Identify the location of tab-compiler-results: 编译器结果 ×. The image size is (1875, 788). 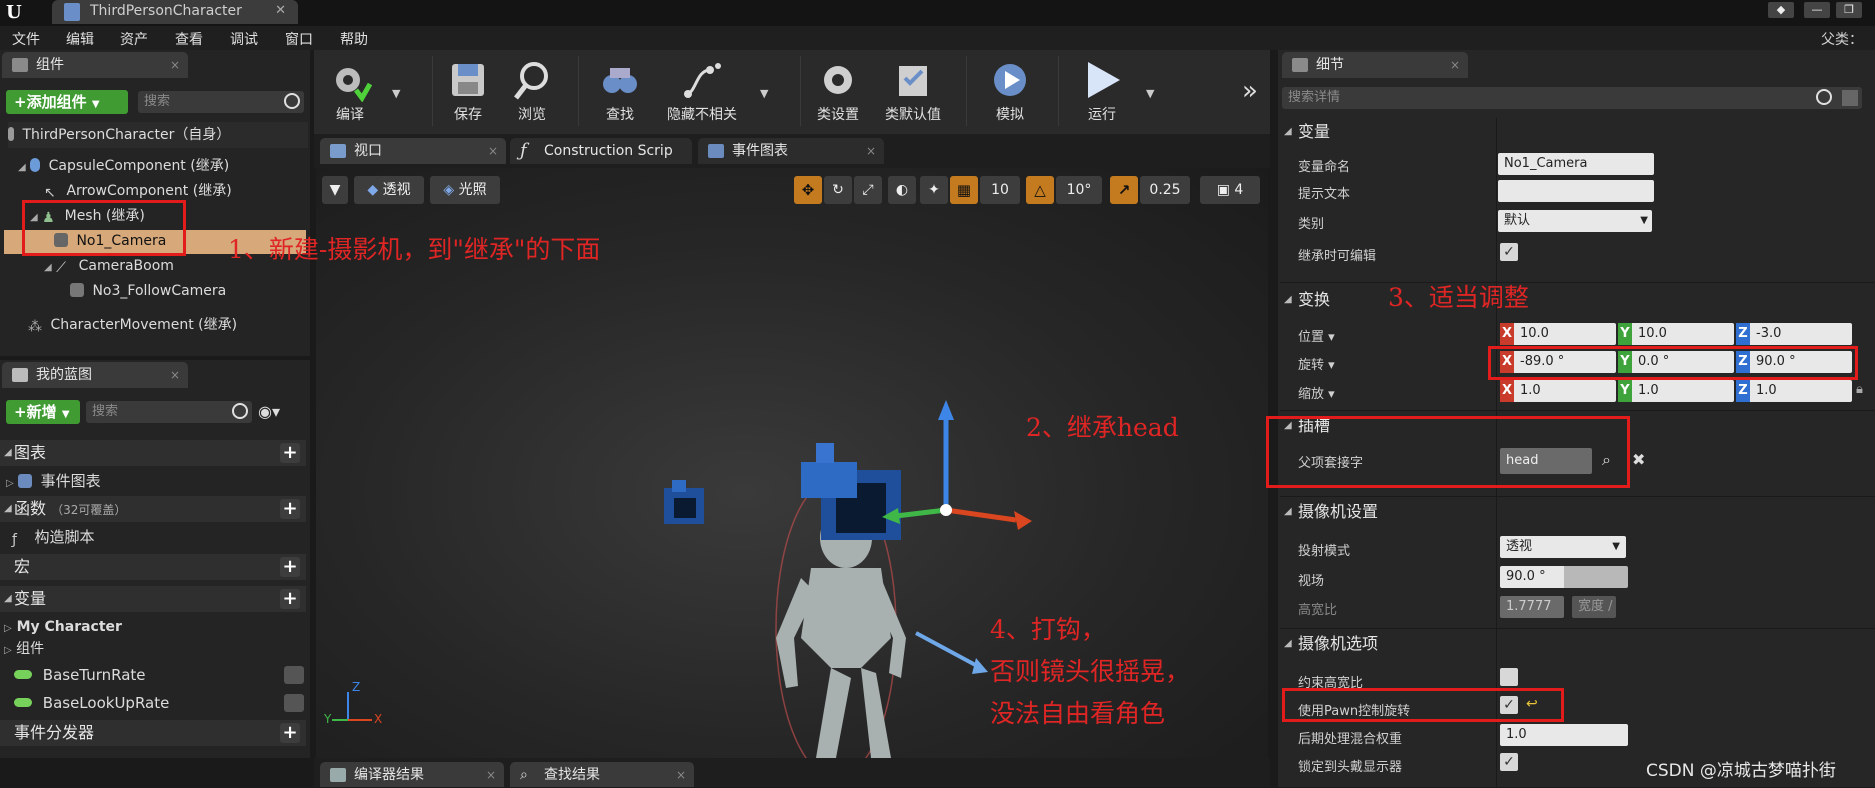
(412, 774).